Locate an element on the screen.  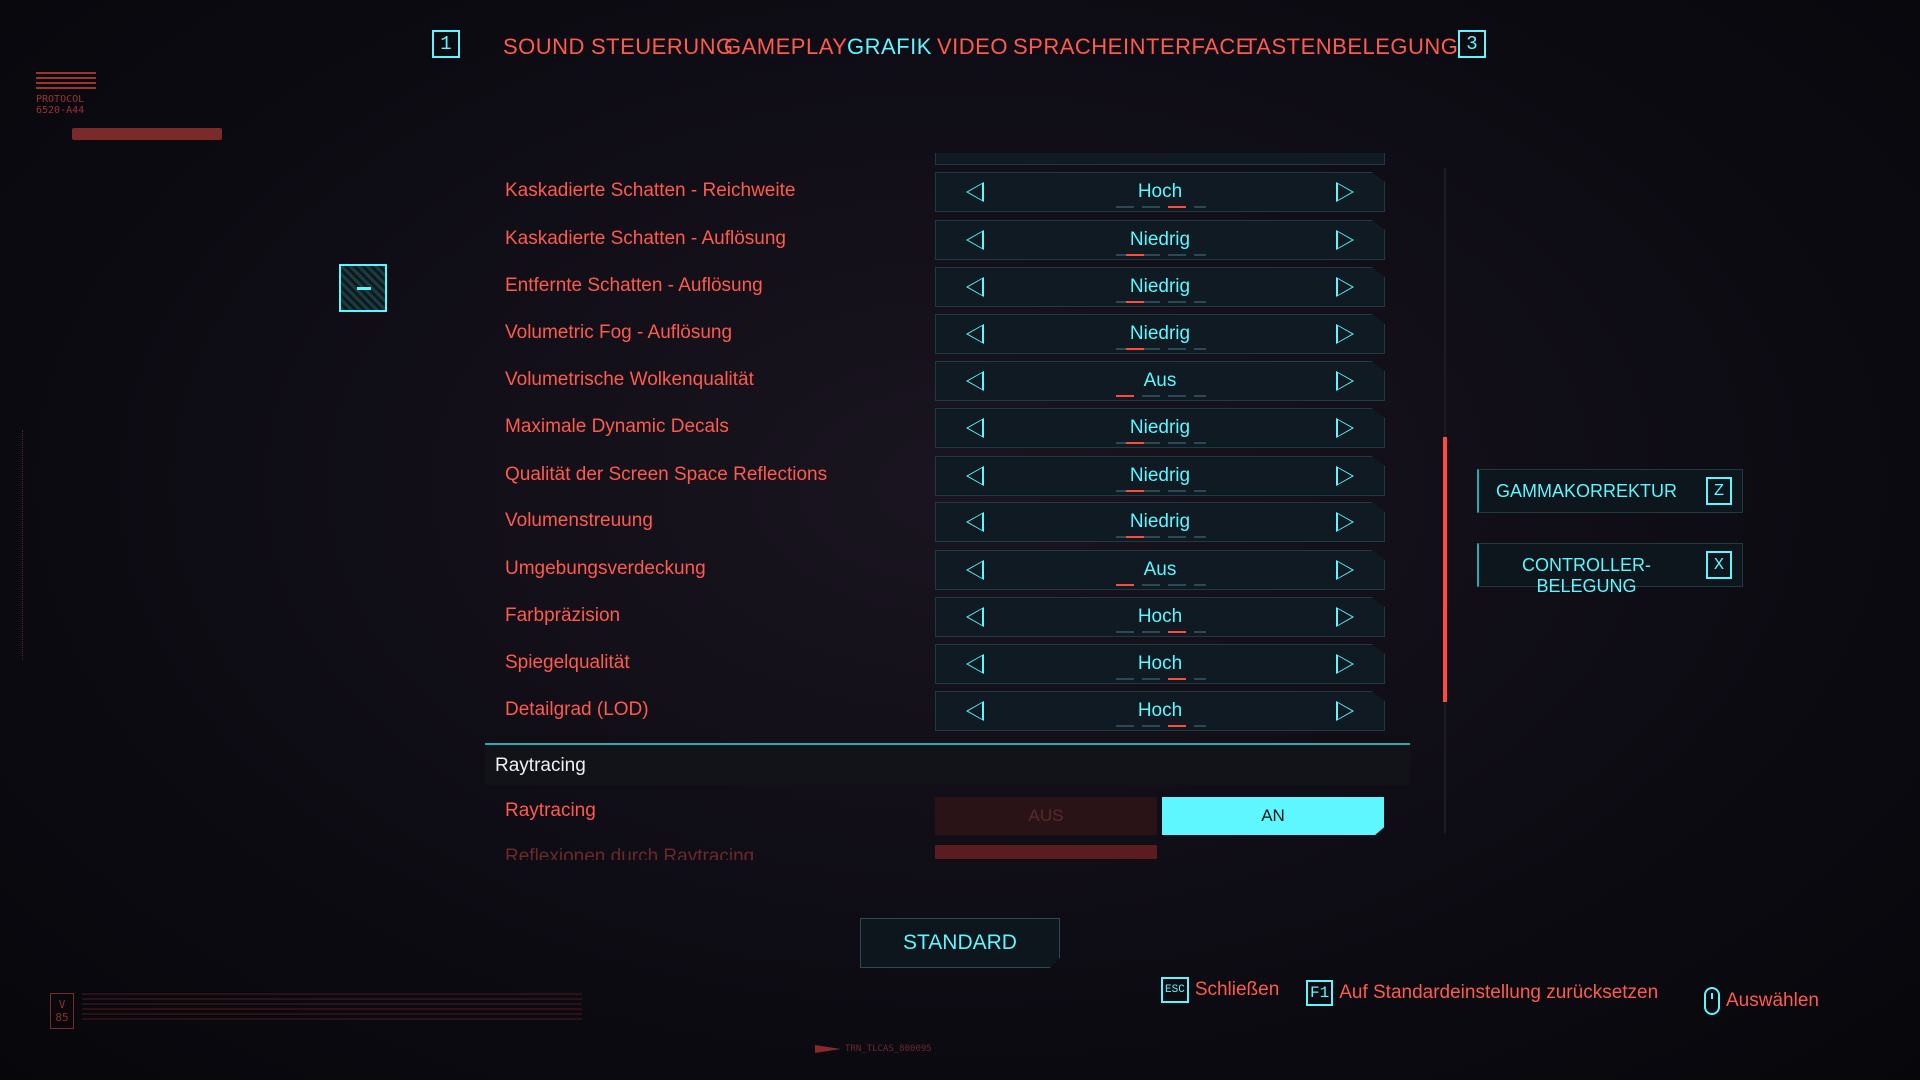
setting-row: Spiegelqualität Hoch is located at coordinates (945, 665).